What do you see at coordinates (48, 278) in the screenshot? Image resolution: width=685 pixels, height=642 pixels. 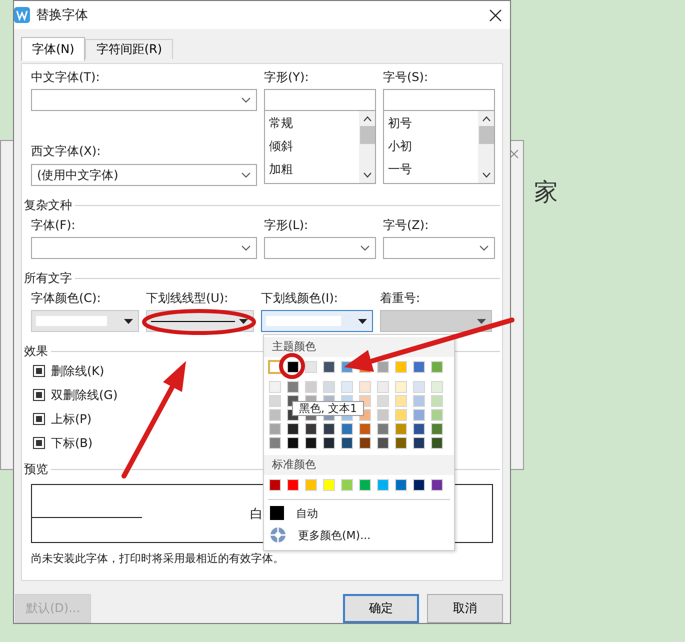 I see `section-title: 所有文字` at bounding box center [48, 278].